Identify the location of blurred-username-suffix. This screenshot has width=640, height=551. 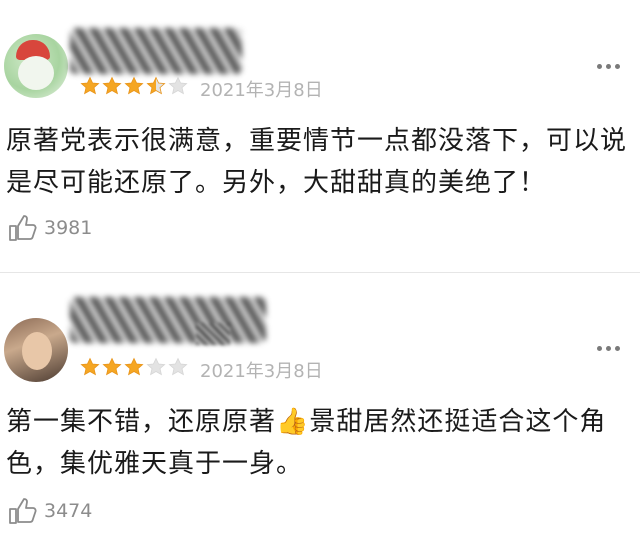
(213, 334).